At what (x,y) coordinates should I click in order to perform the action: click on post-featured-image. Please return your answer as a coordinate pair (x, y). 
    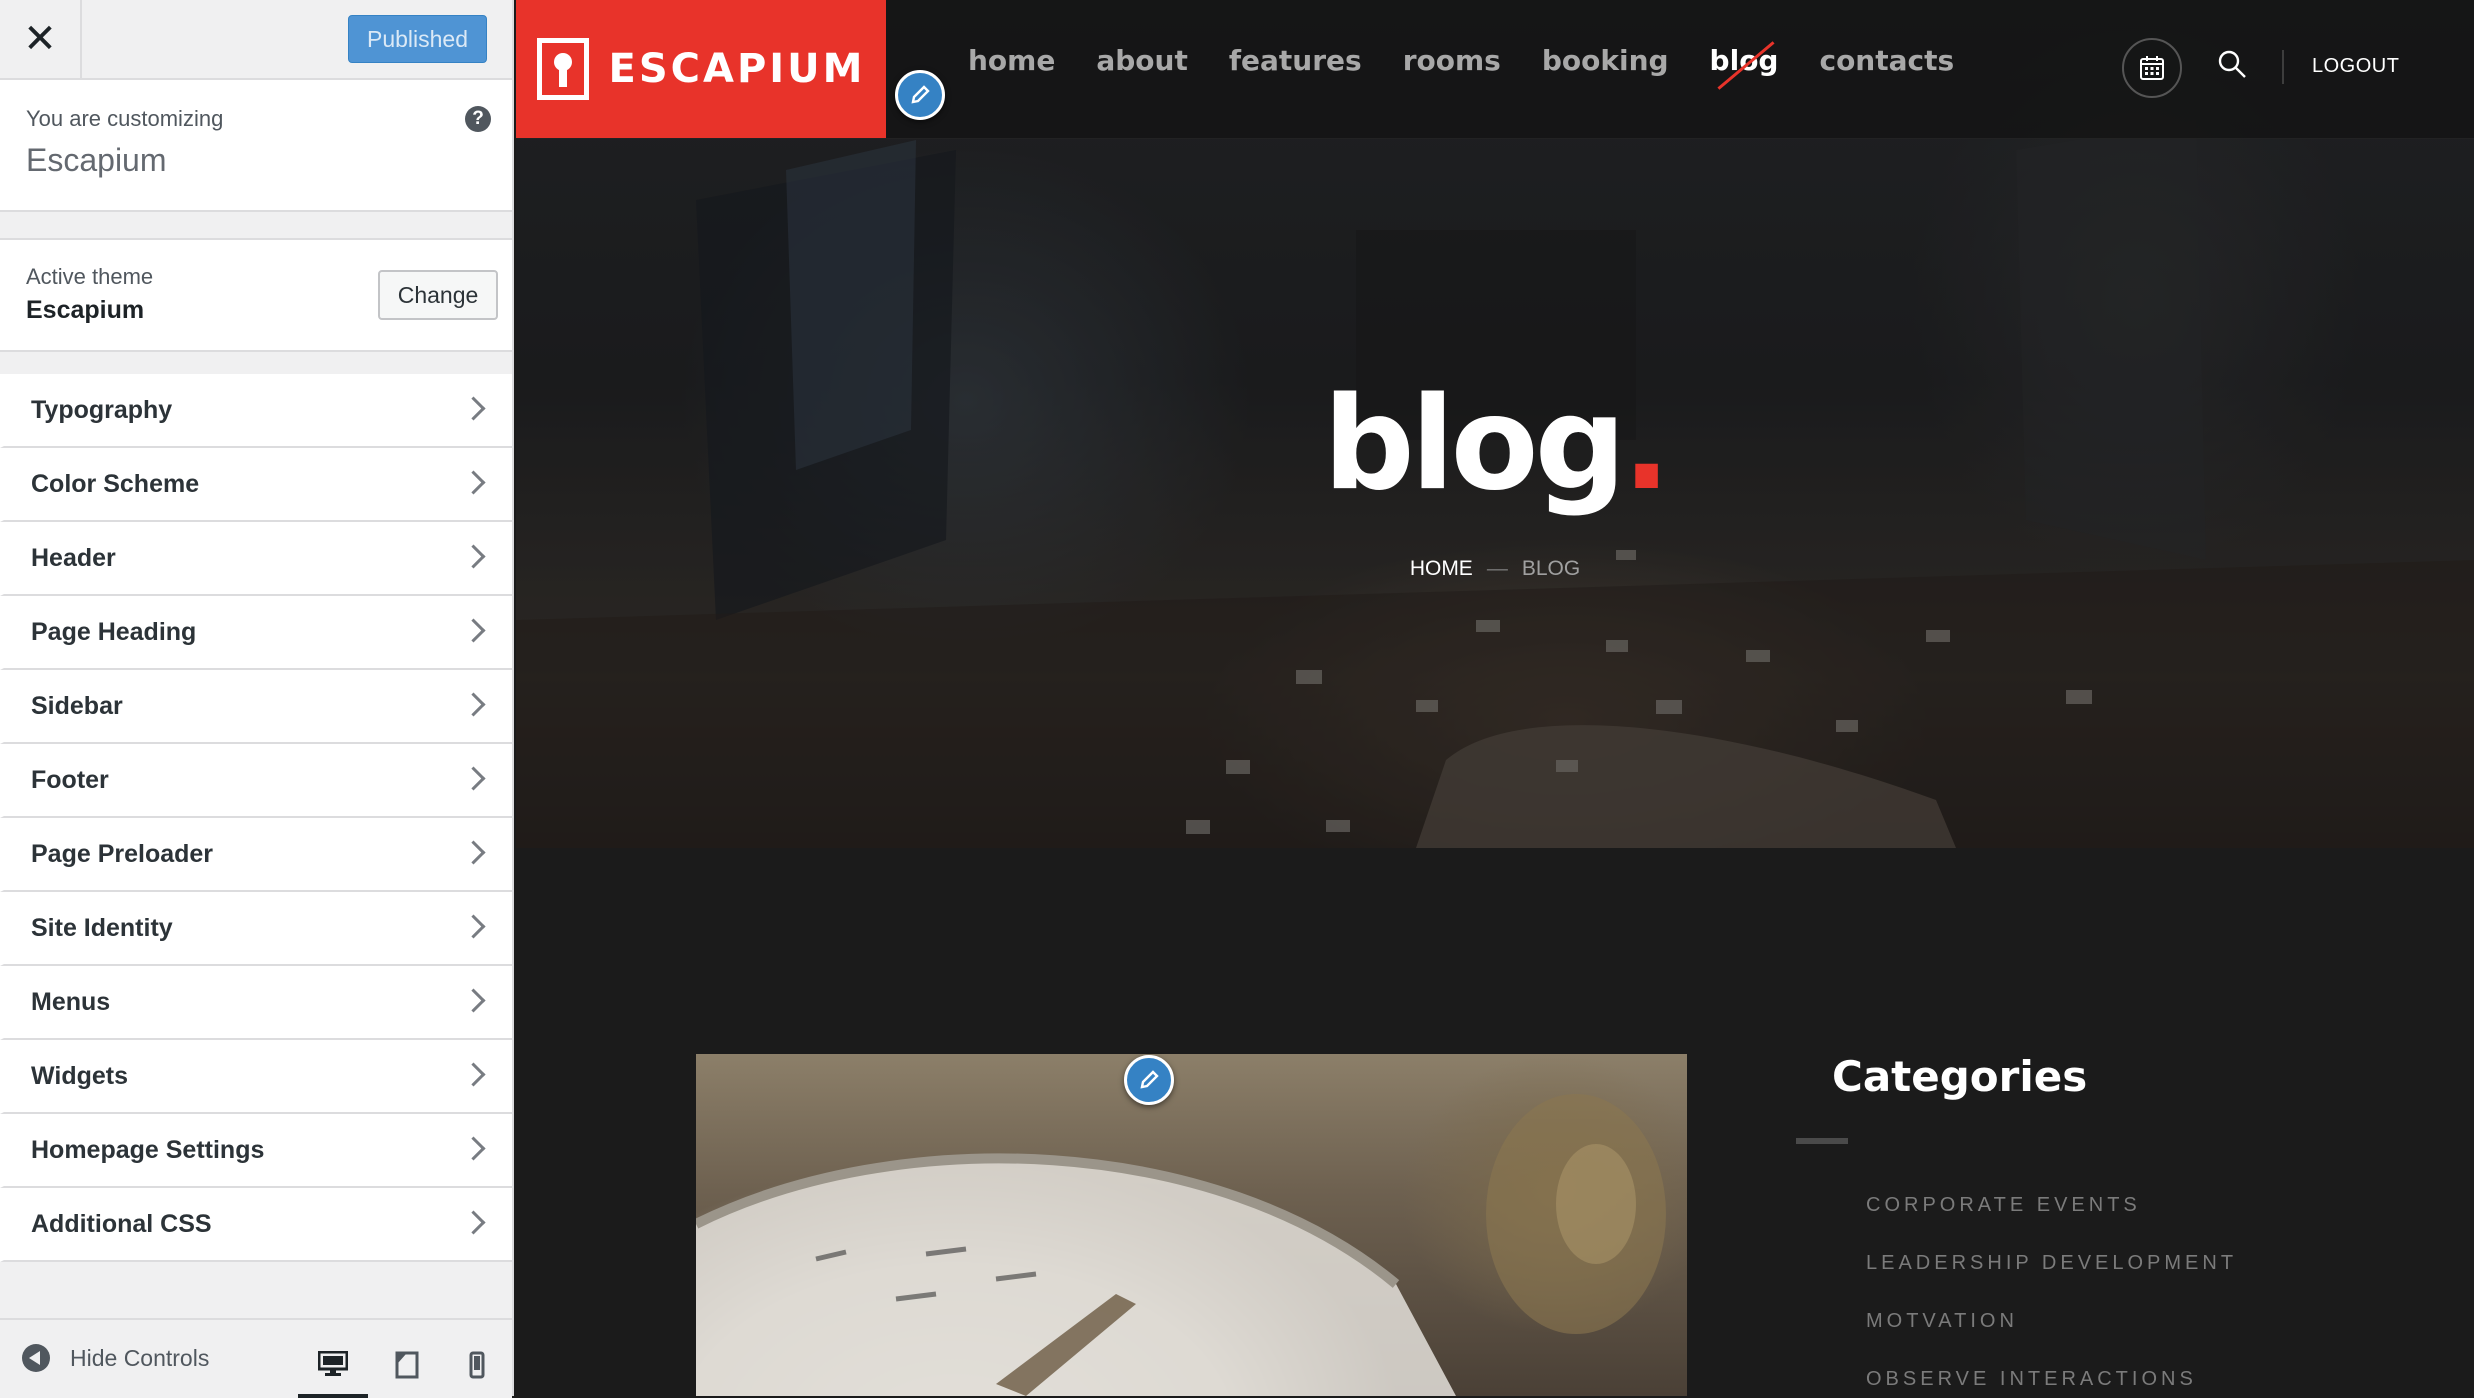
    Looking at the image, I should click on (1191, 1225).